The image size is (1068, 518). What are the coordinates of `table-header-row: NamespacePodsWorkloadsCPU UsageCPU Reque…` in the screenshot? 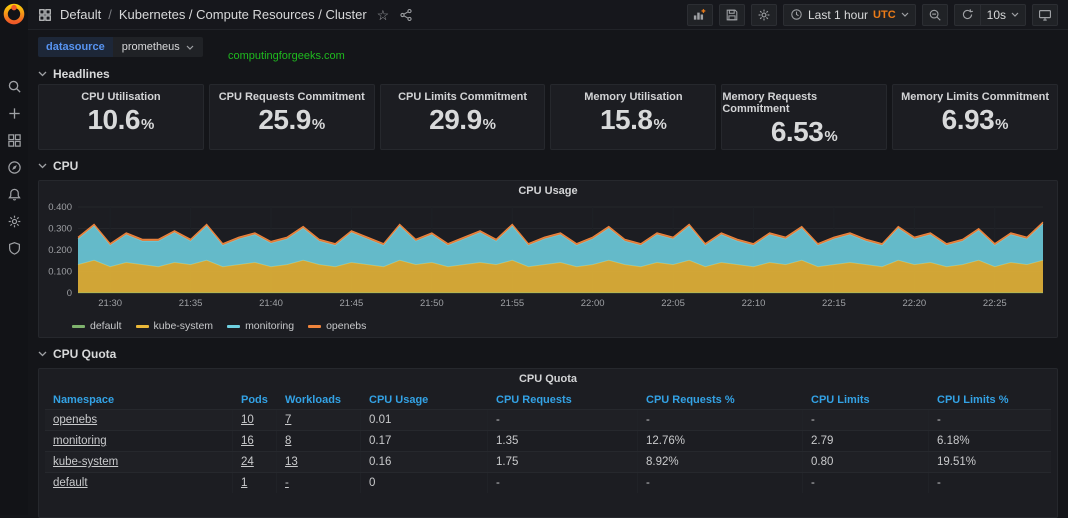 It's located at (548, 400).